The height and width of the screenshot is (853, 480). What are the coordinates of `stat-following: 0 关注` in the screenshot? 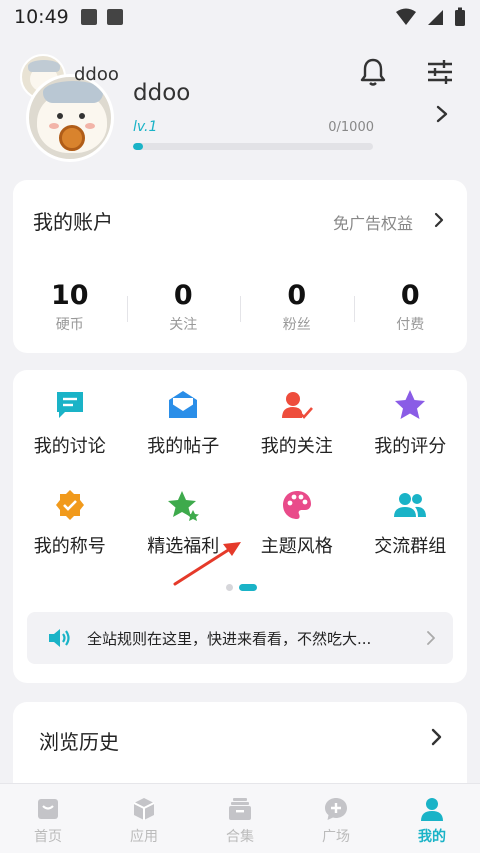 It's located at (183, 307).